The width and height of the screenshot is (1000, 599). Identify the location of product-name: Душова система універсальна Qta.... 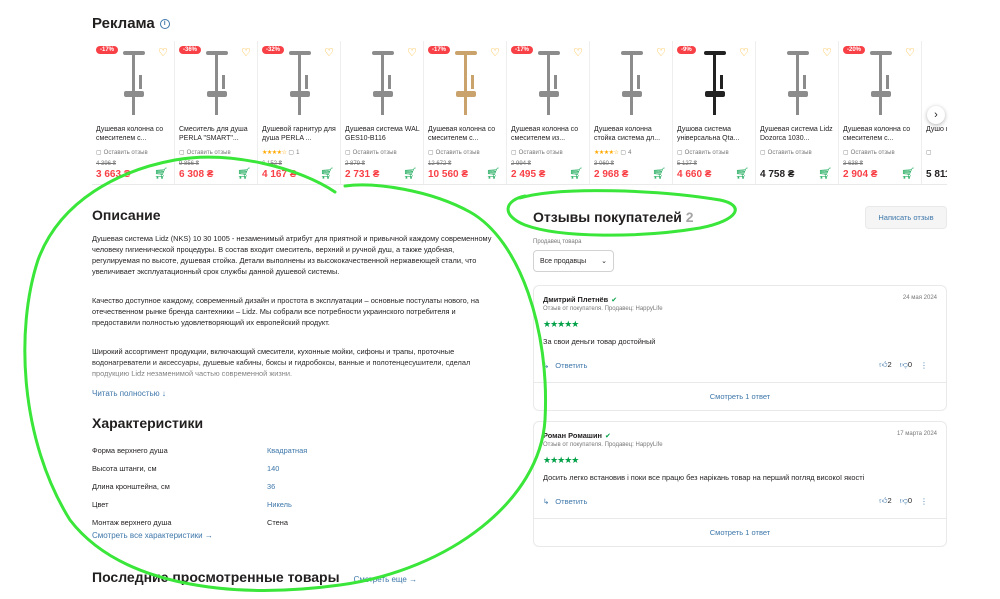
(715, 134).